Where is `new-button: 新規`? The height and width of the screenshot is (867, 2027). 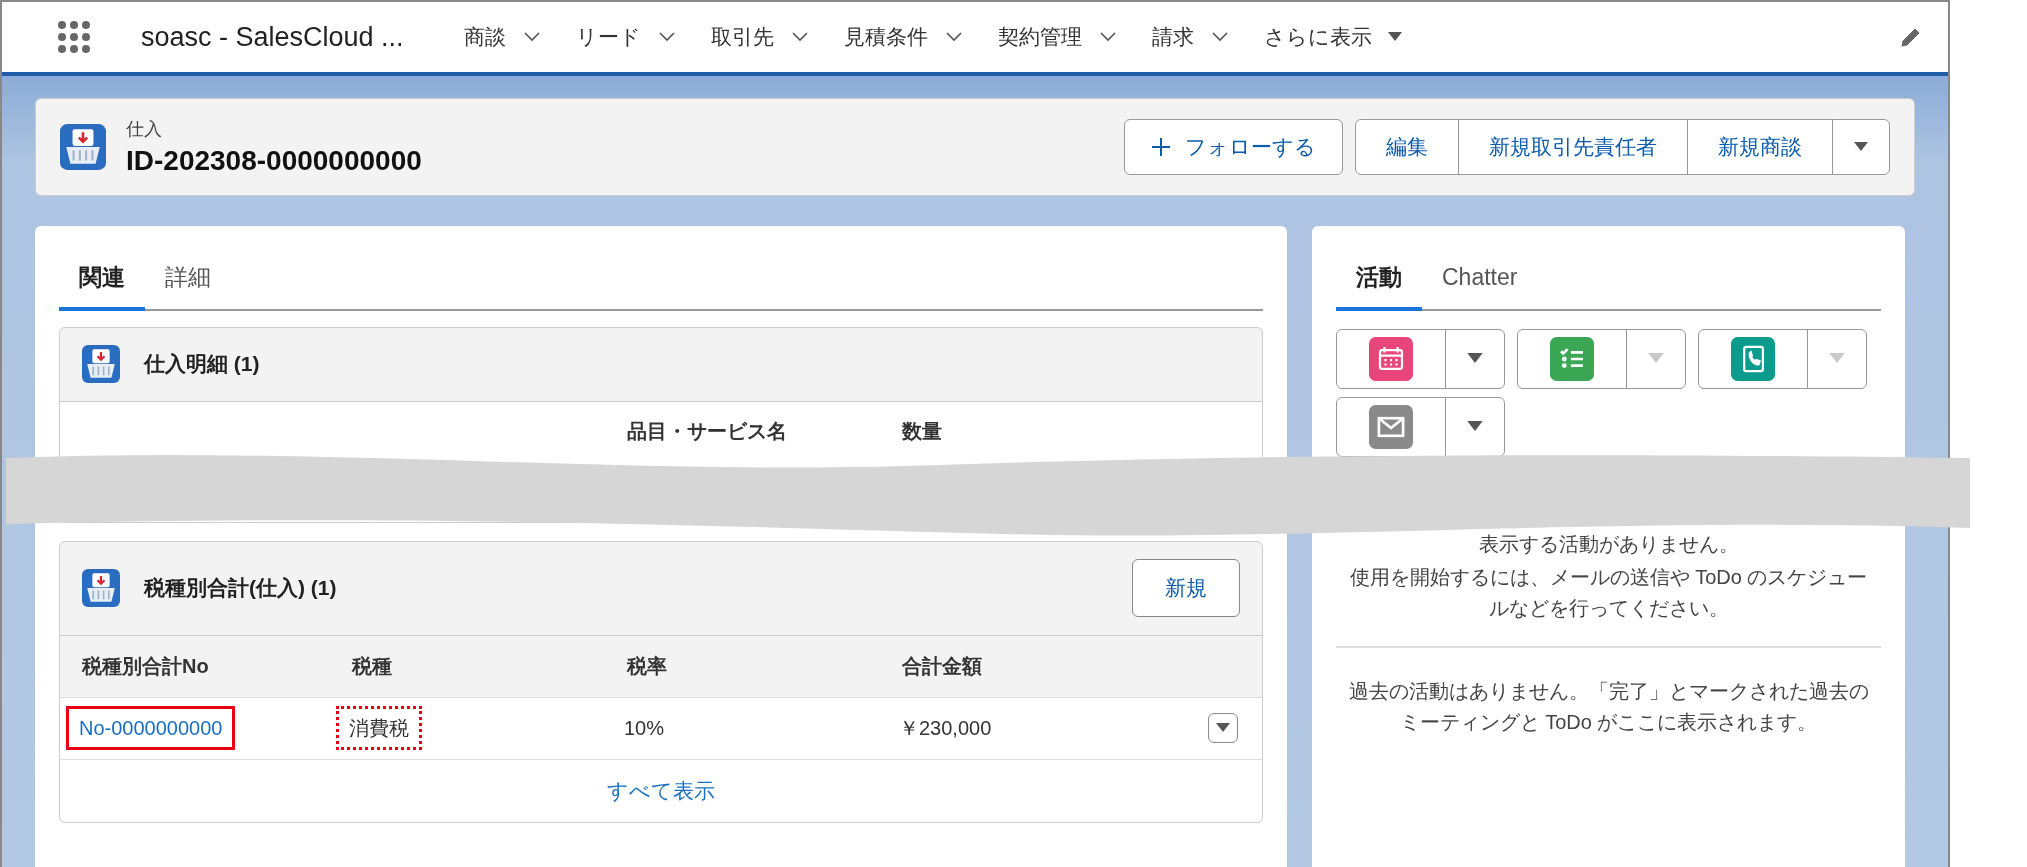 new-button: 新規 is located at coordinates (1186, 588).